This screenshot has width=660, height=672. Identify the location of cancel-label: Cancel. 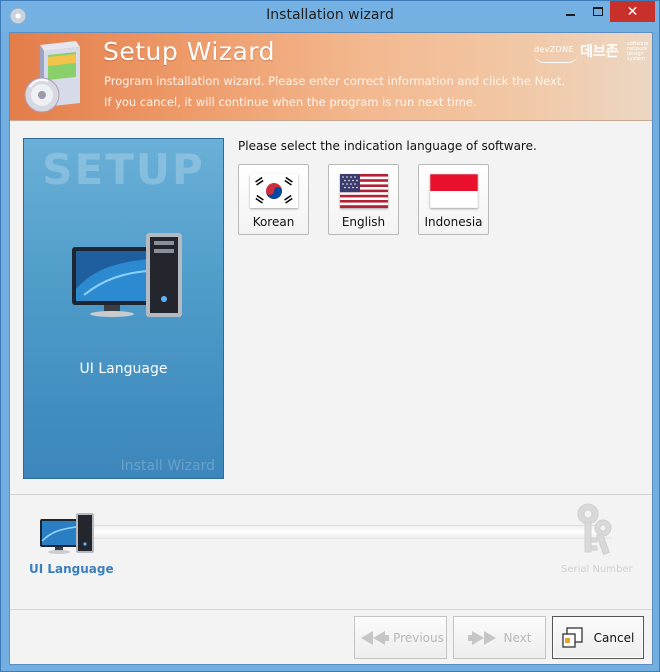
(614, 637).